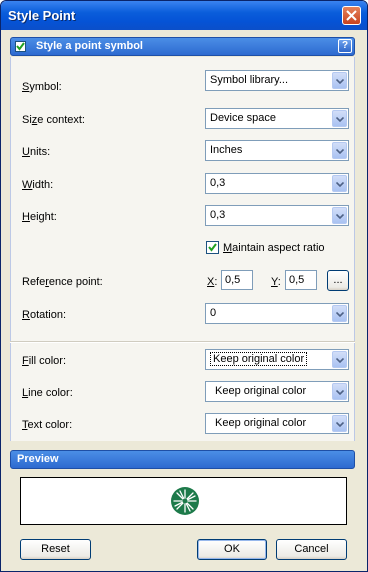  I want to click on units-value: Inches, so click(226, 150).